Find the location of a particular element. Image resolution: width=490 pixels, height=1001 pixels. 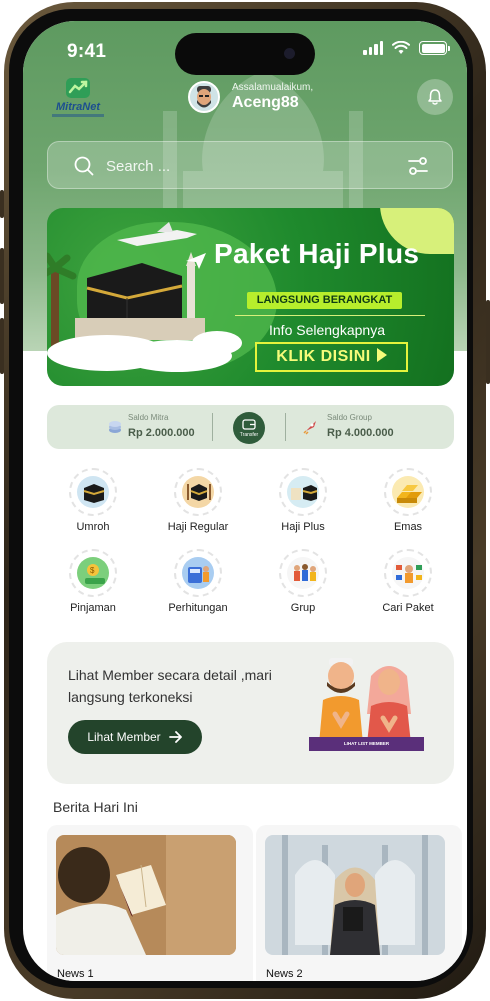

category-pinjaman: $ Pinjaman is located at coordinates (93, 581).